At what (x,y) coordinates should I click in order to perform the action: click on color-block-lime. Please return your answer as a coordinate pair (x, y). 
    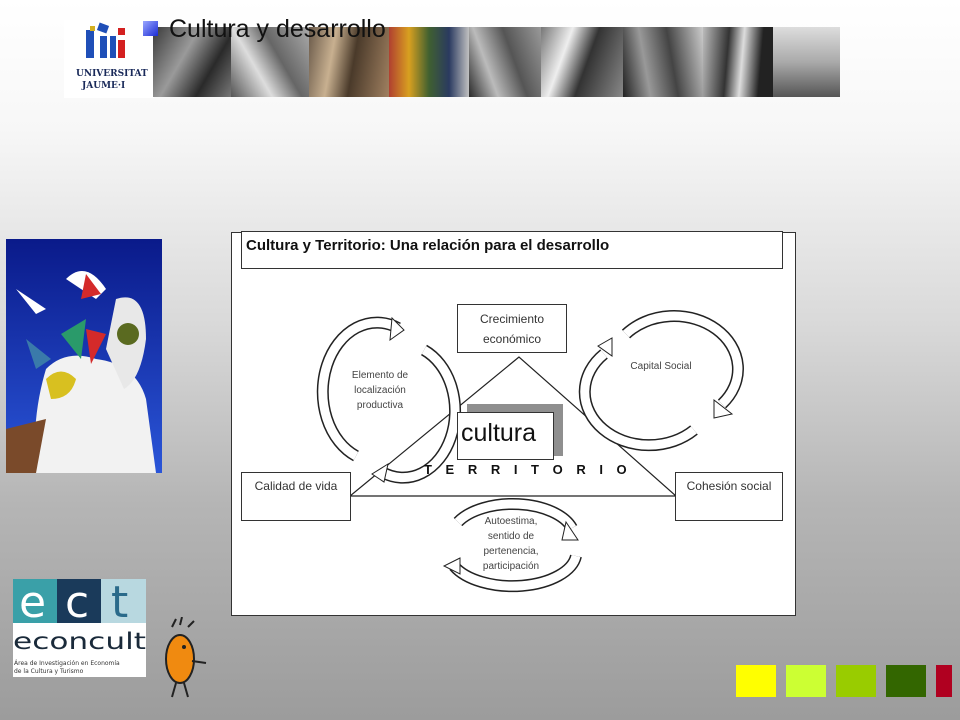
    Looking at the image, I should click on (806, 681).